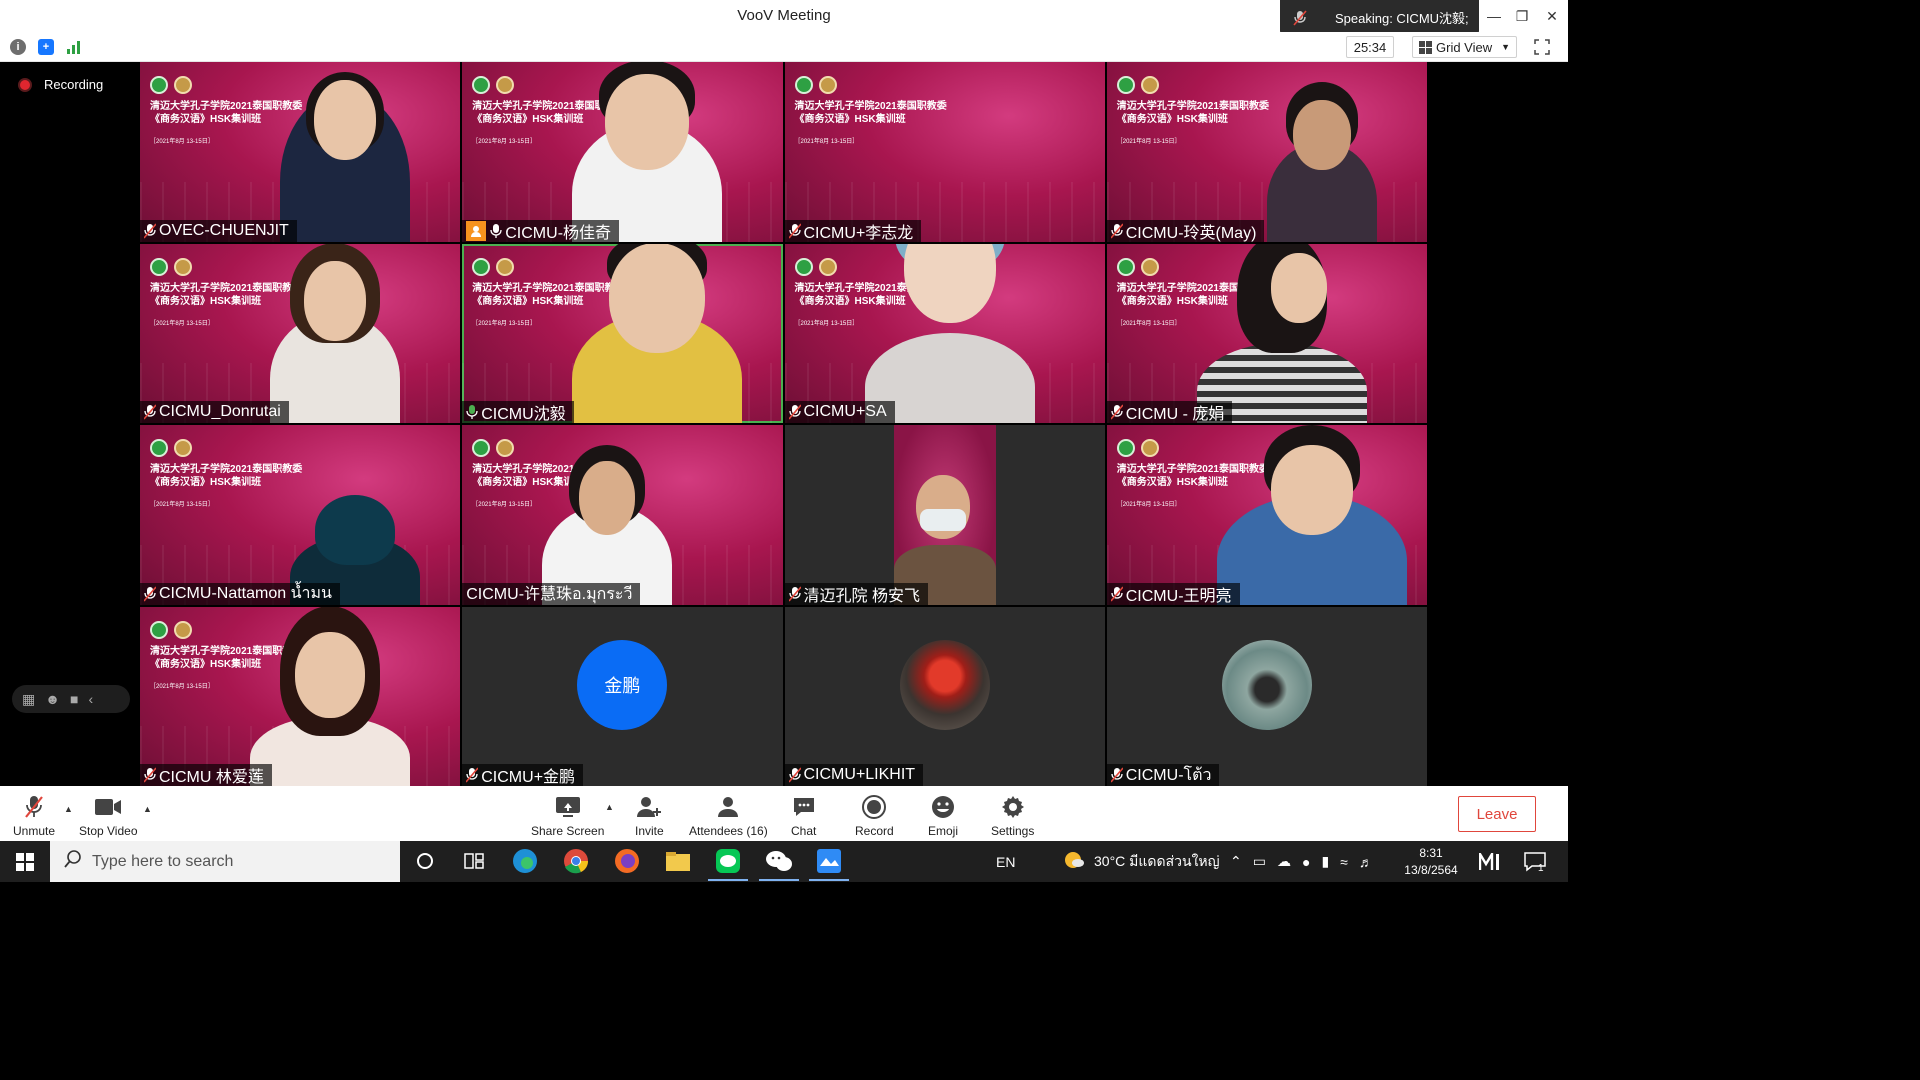  What do you see at coordinates (74, 699) in the screenshot?
I see `chat-bubble-icon: ■` at bounding box center [74, 699].